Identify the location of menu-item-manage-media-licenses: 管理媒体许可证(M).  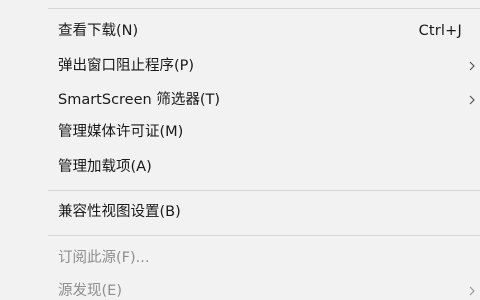
(240, 132).